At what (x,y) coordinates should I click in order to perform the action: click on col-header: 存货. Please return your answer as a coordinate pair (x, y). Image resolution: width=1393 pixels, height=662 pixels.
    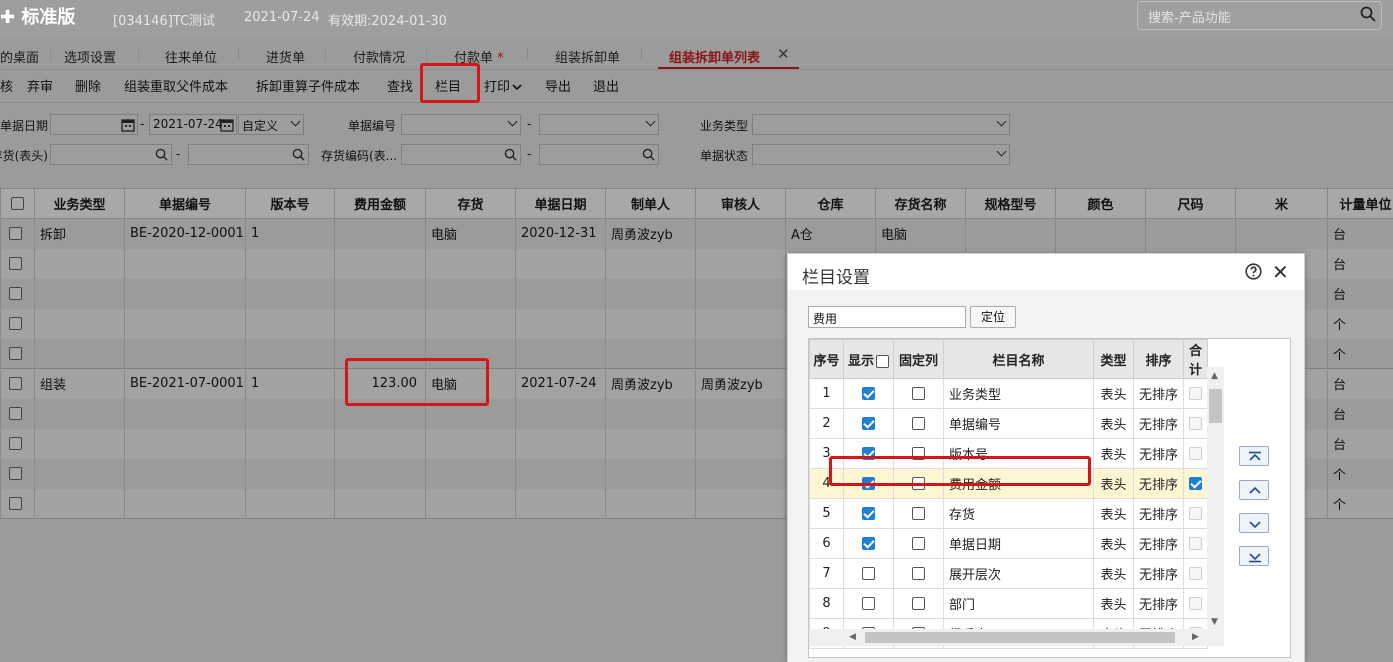
    Looking at the image, I should click on (470, 203).